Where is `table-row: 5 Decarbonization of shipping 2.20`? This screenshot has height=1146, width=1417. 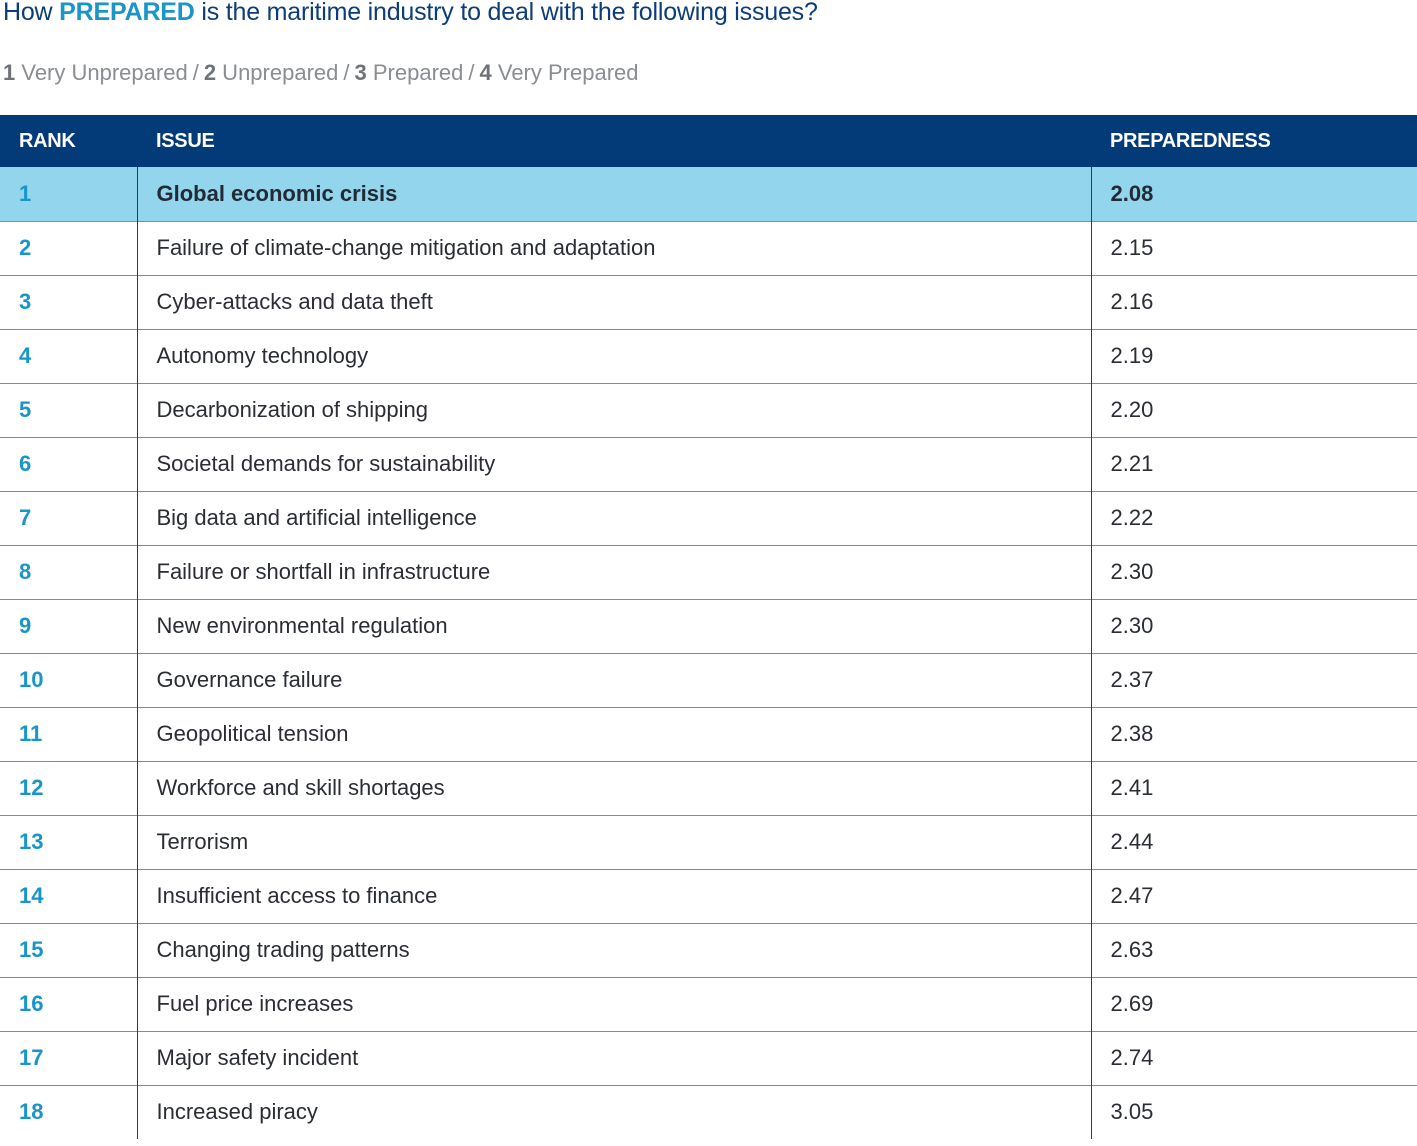
table-row: 5 Decarbonization of shipping 2.20 is located at coordinates (708, 410).